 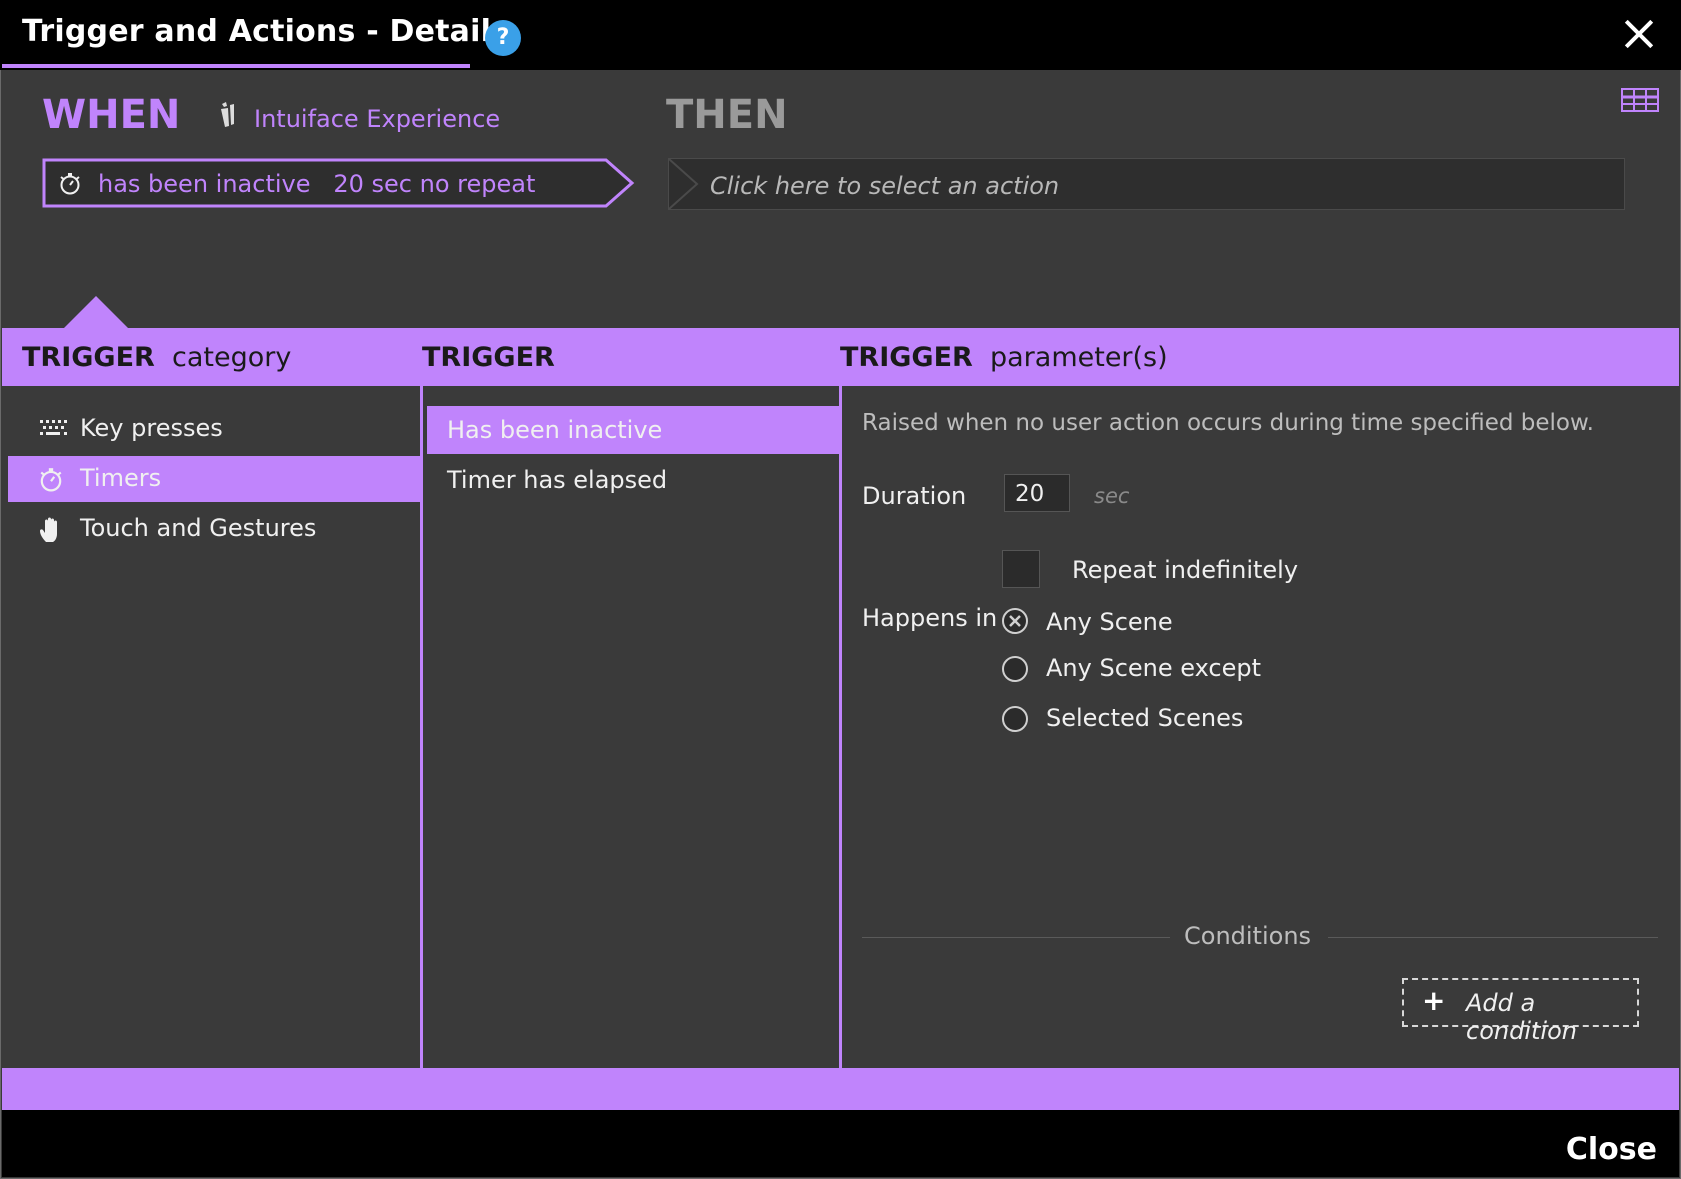 I want to click on radio-selected-scenes, so click(x=1015, y=719).